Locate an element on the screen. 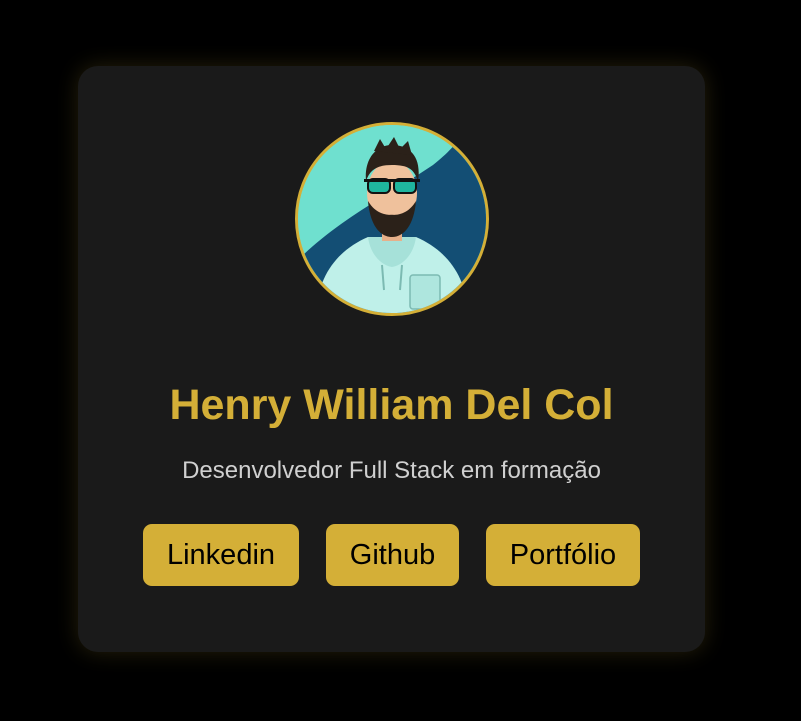 The width and height of the screenshot is (801, 721). developer-avatar-icon is located at coordinates (392, 219).